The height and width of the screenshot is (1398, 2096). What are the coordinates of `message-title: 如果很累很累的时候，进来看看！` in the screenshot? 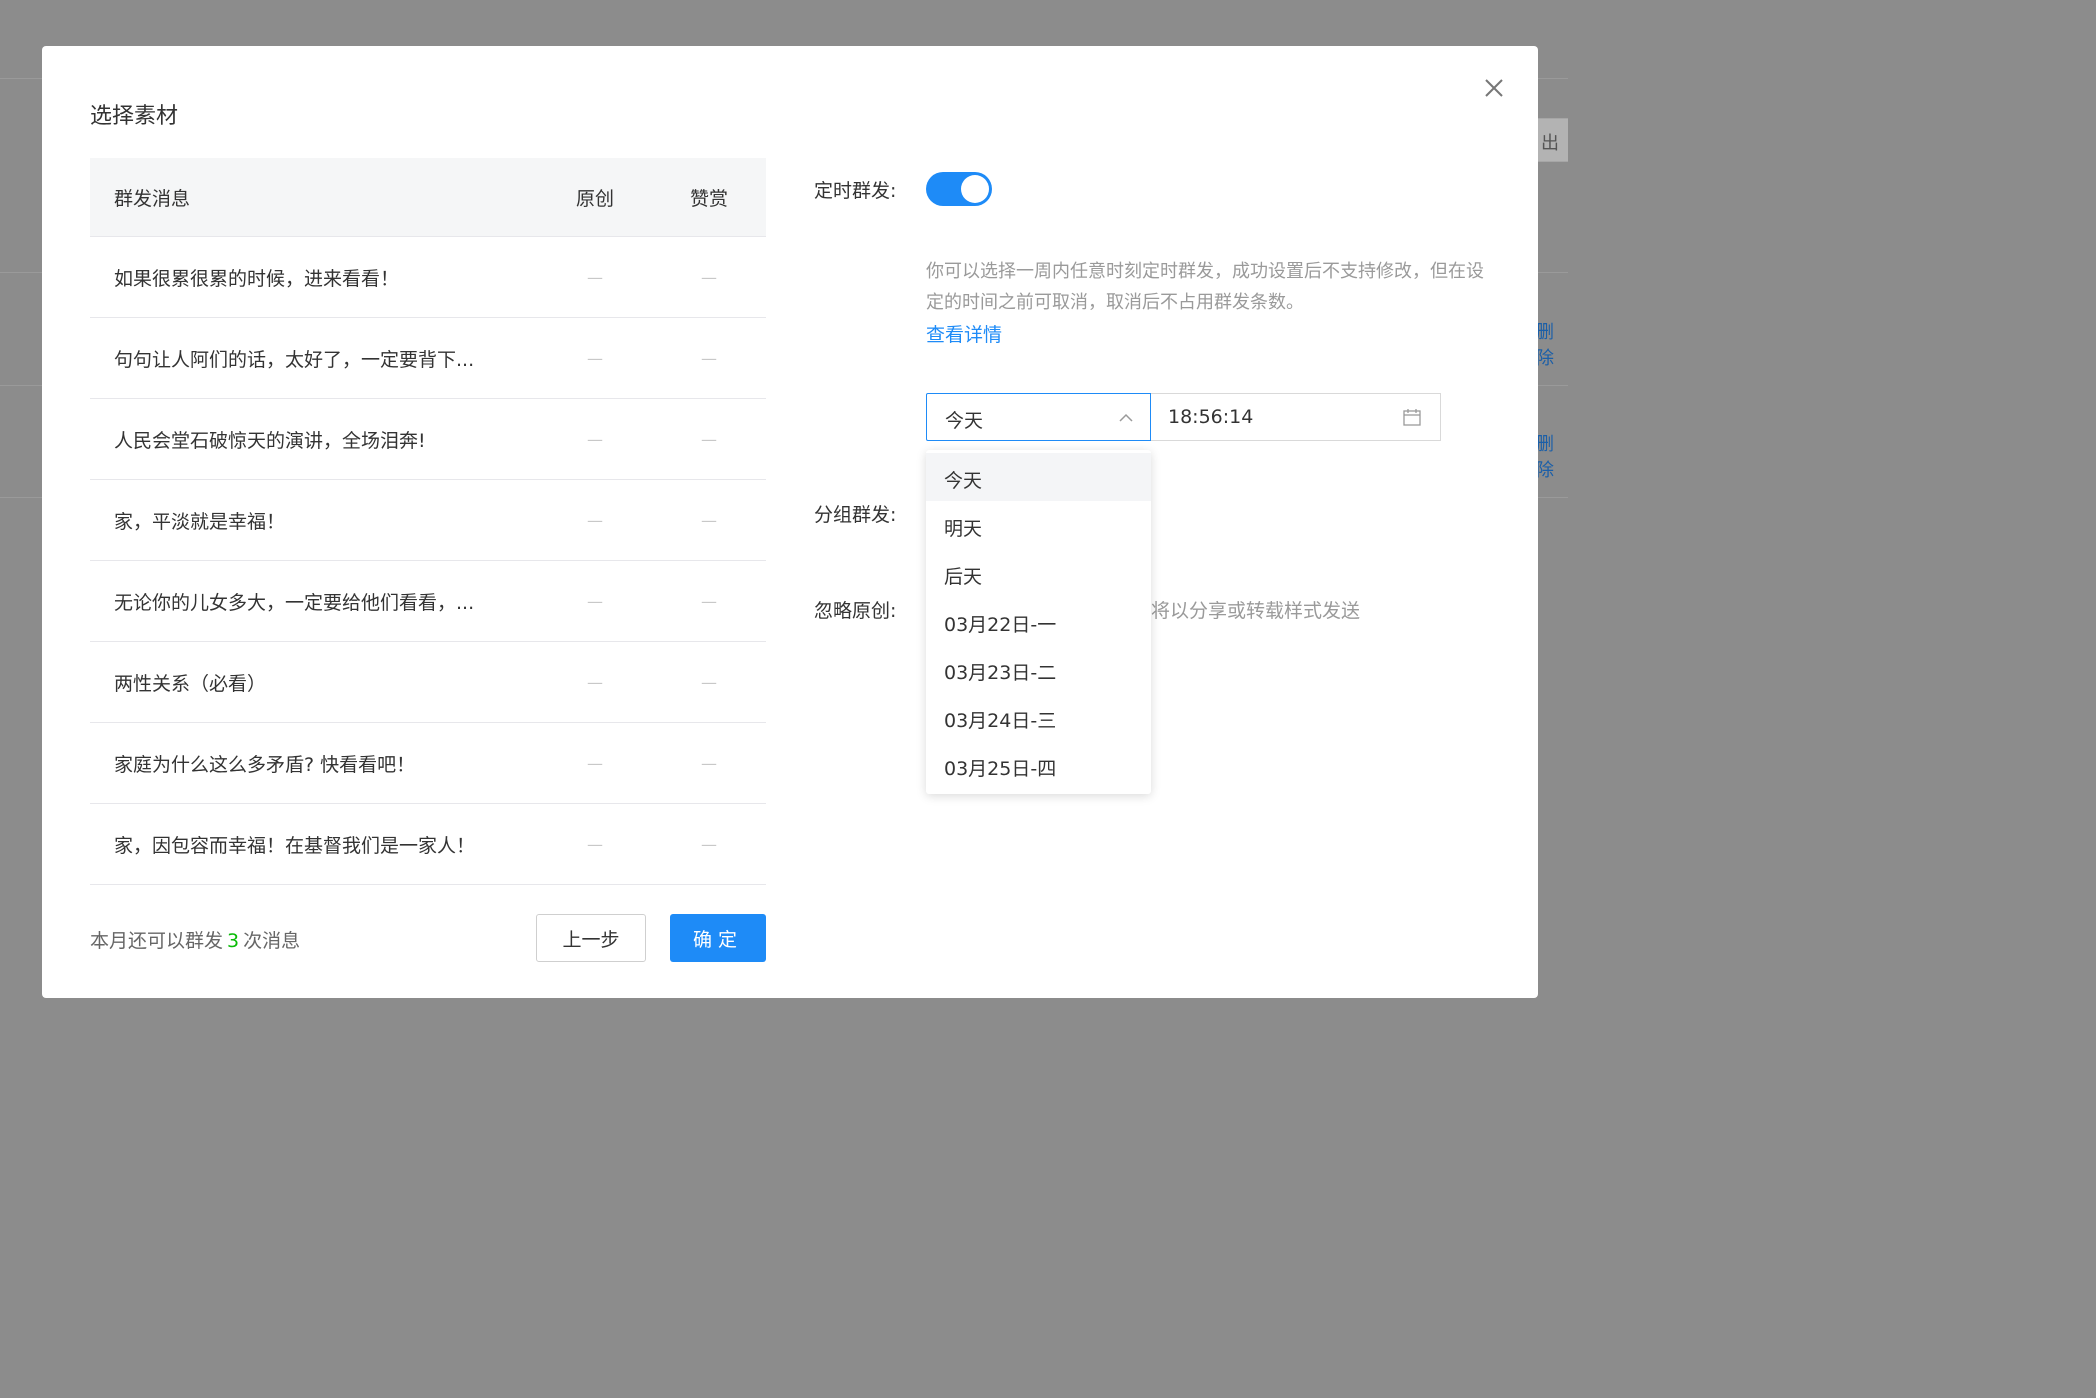 It's located at (257, 278).